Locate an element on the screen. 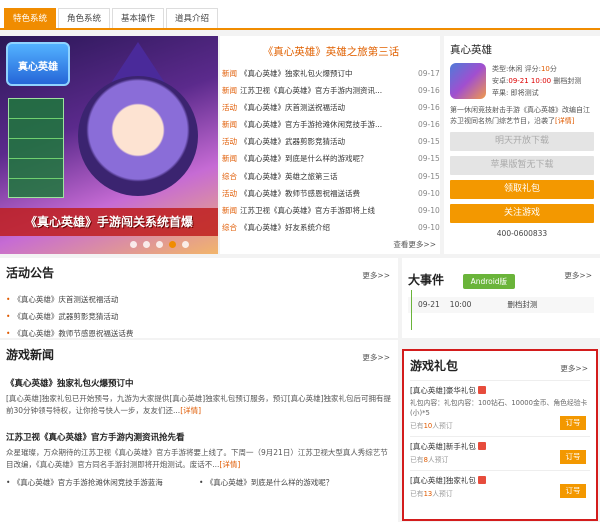  android-download-button: 明天开放下载 is located at coordinates (522, 141).